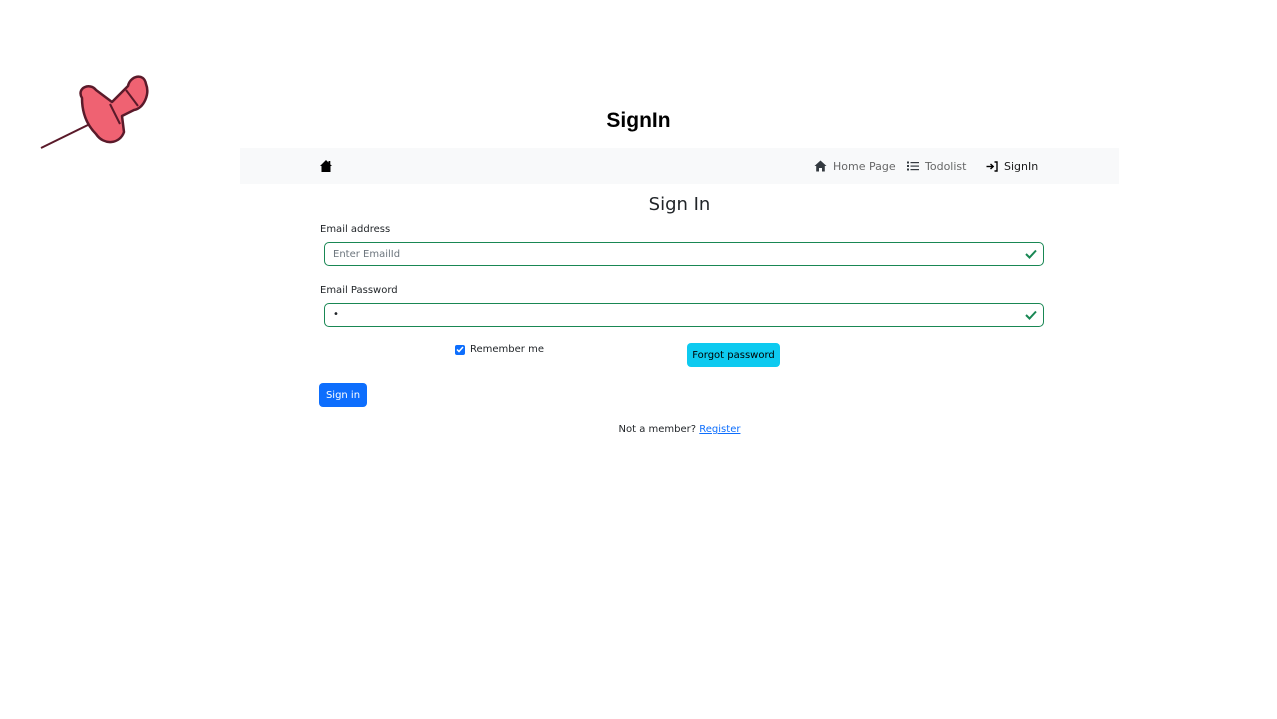  I want to click on nav-signin: SignIn, so click(1012, 166).